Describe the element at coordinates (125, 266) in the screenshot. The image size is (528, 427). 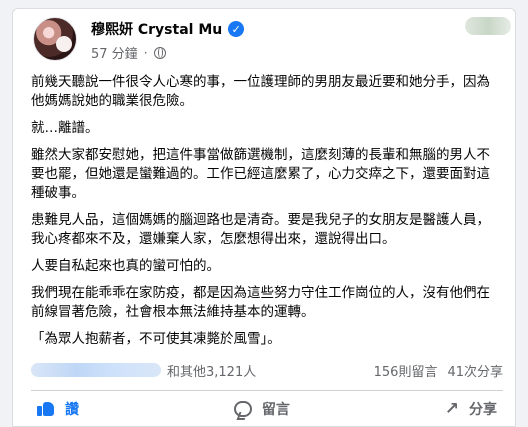
I see `post-paragraph-5: 人要自私起來也真的蠻可怕的。` at that location.